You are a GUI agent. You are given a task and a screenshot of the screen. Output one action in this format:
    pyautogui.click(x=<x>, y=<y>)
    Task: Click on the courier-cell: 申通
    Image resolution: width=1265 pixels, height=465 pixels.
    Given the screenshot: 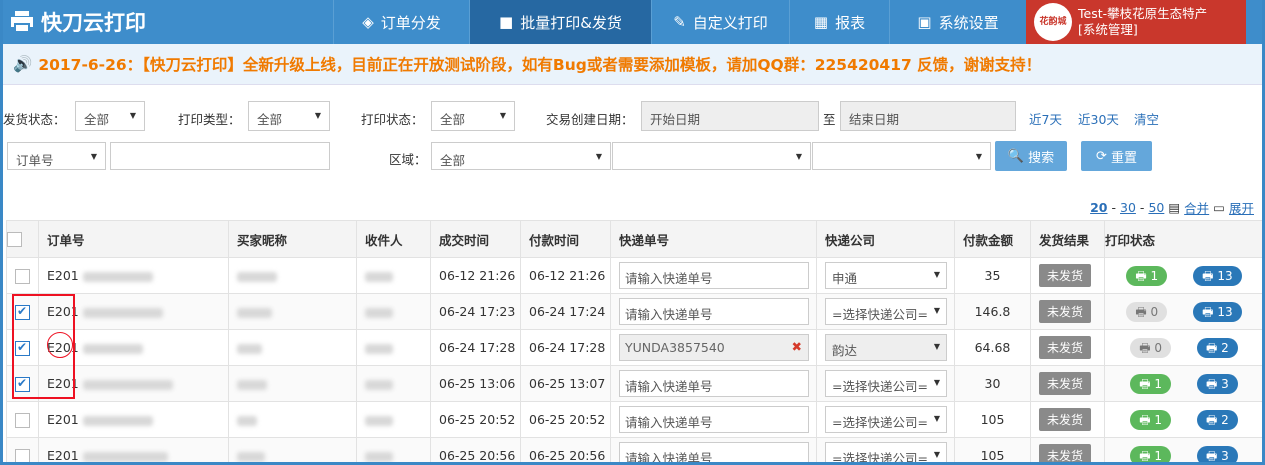 What is the action you would take?
    pyautogui.click(x=885, y=275)
    